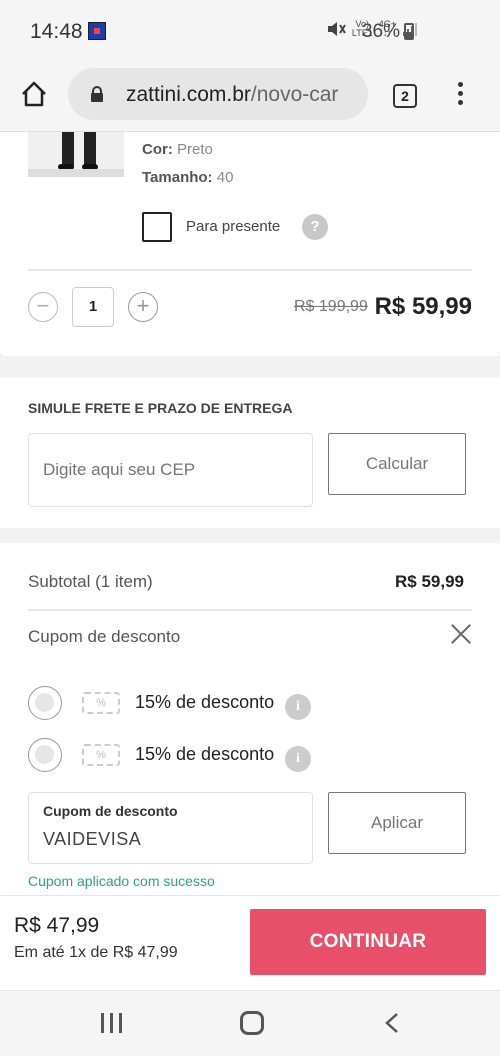 Image resolution: width=500 pixels, height=1056 pixels. I want to click on browser-toolbar: zattini.com.br/novo-car 2, so click(250, 97).